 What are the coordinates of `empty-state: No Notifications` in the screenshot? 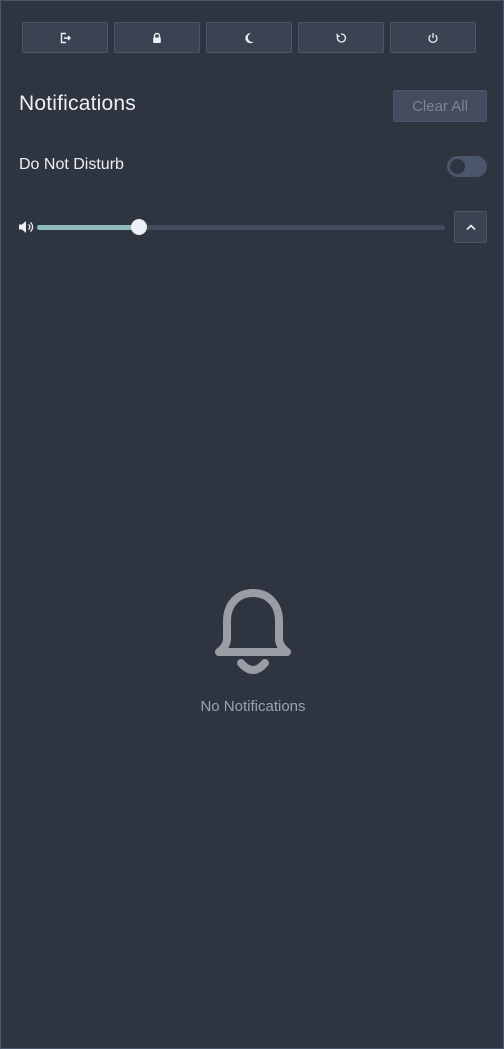 It's located at (252, 651).